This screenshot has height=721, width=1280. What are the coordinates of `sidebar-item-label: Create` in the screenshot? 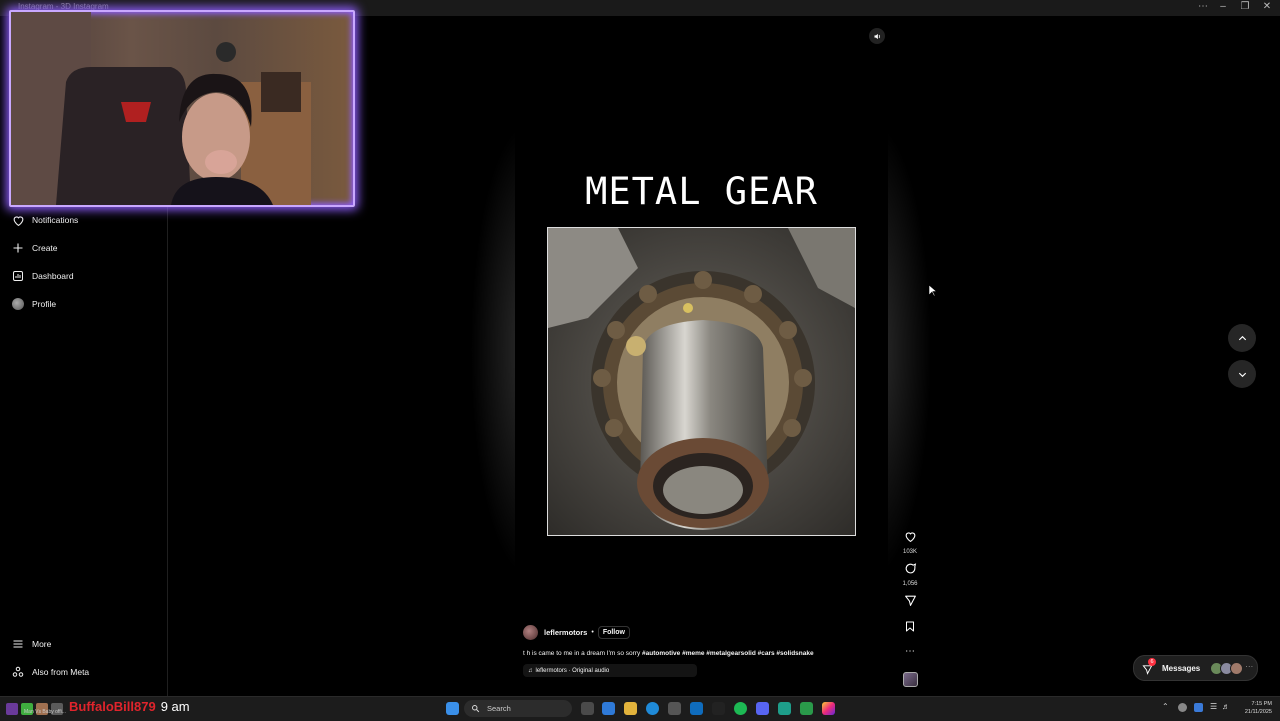 It's located at (45, 248).